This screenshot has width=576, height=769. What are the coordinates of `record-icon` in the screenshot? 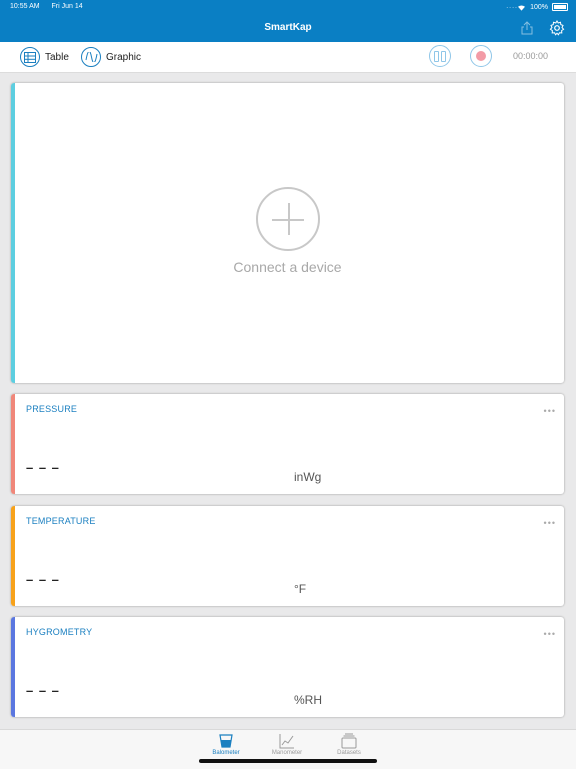 It's located at (481, 56).